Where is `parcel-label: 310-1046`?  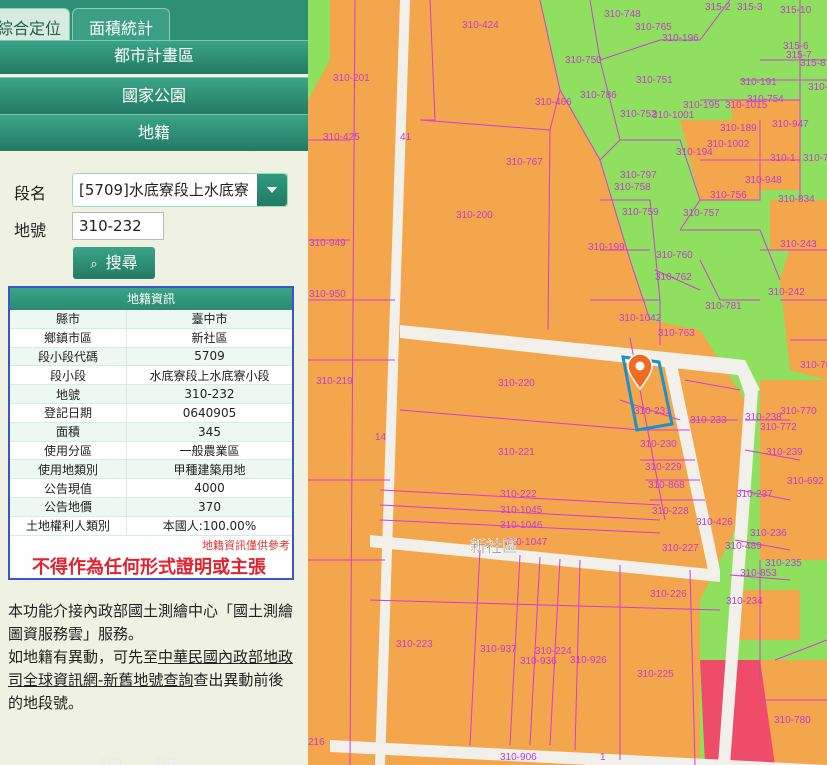
parcel-label: 310-1046 is located at coordinates (521, 525).